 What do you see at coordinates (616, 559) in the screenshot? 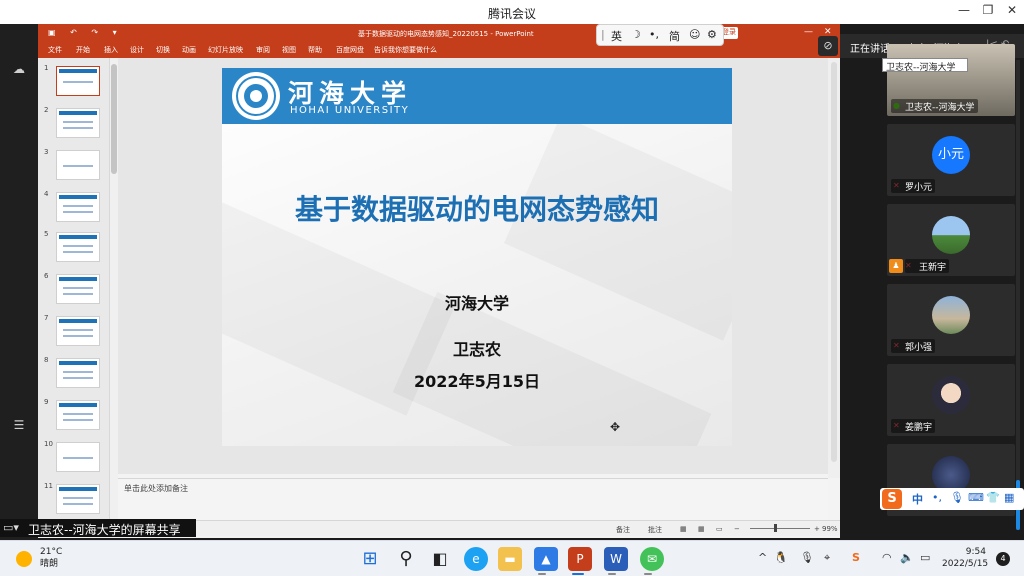
I see `word-icon: W` at bounding box center [616, 559].